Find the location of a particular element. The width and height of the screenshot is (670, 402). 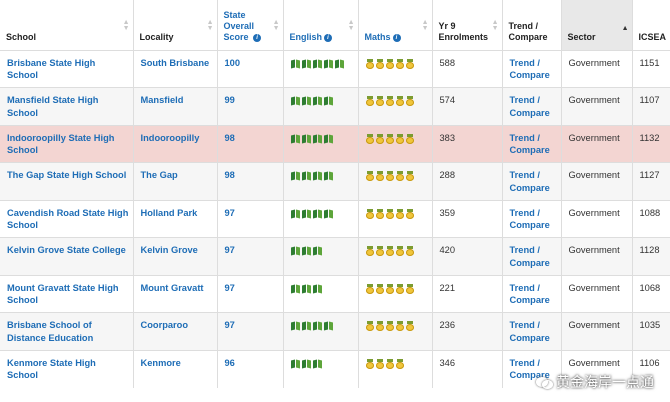

enrolments-value: 288 is located at coordinates (467, 181).